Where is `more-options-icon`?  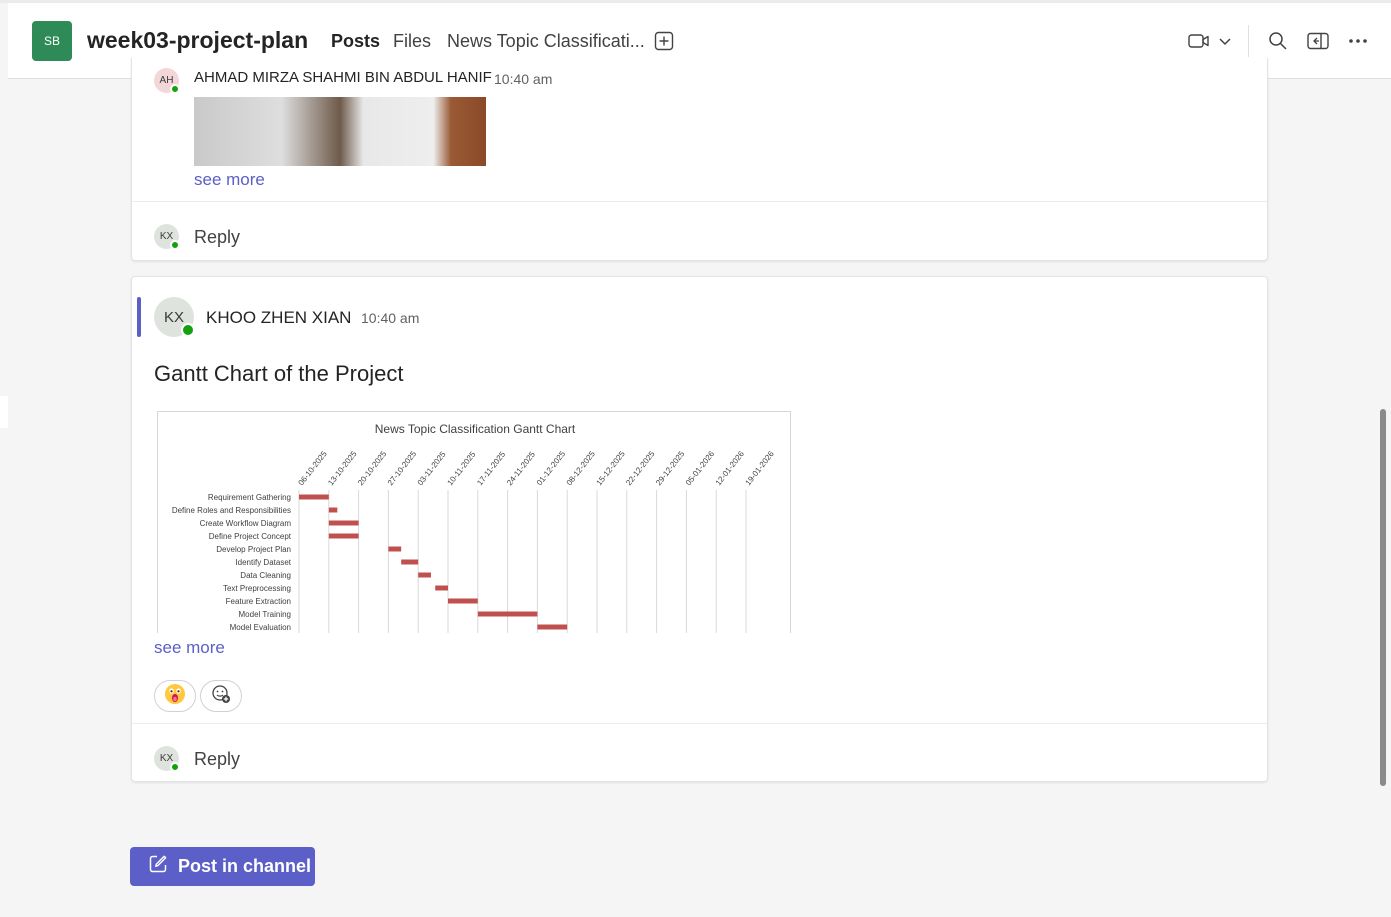 more-options-icon is located at coordinates (1358, 41).